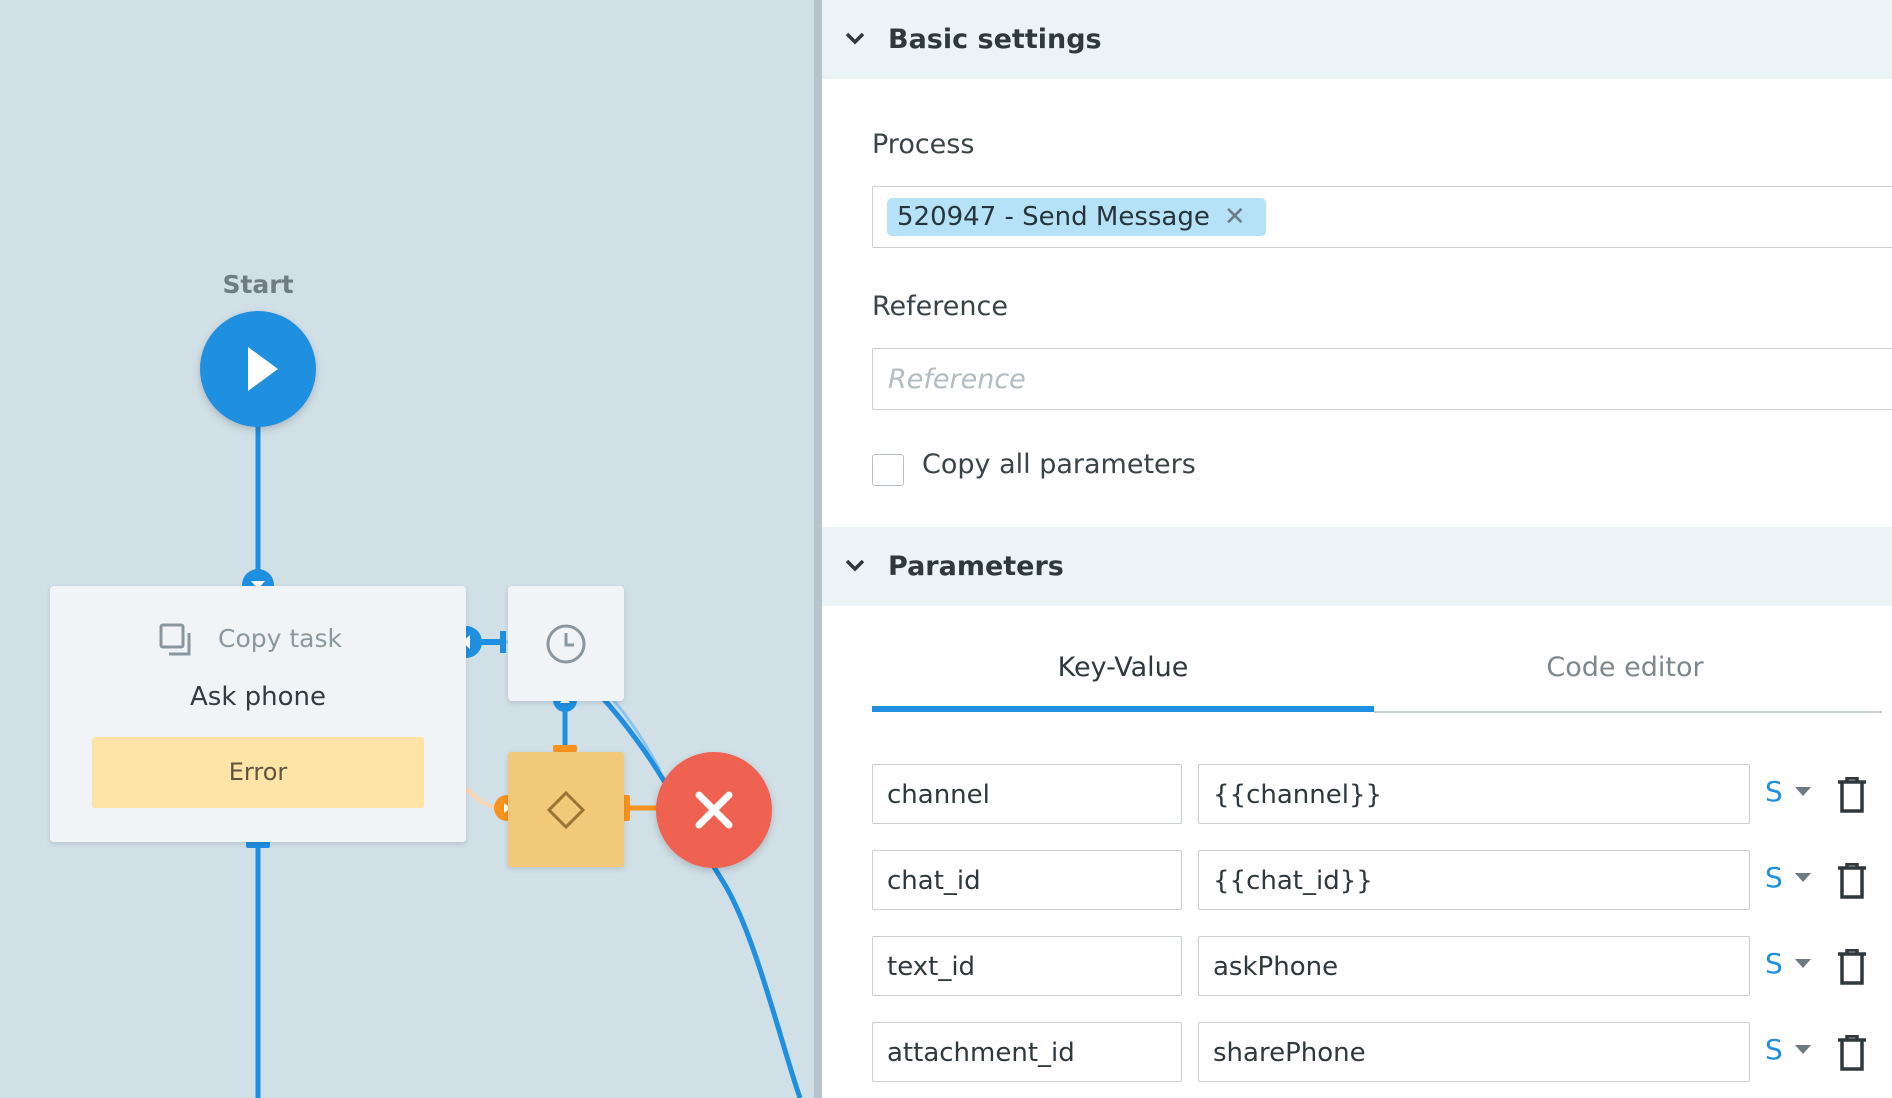 The height and width of the screenshot is (1098, 1892). What do you see at coordinates (1474, 1052) in the screenshot?
I see `param-value-input: sharePhone` at bounding box center [1474, 1052].